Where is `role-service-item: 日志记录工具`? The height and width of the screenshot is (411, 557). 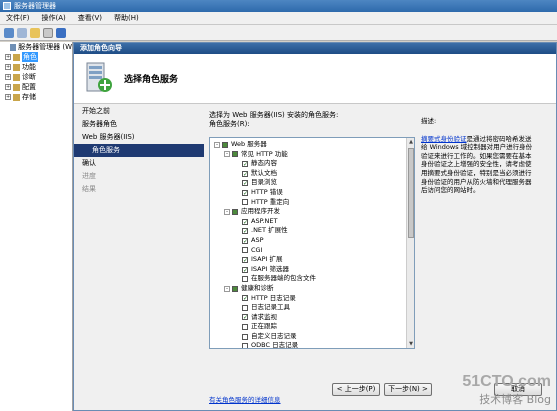
role-service-item: 日志记录工具 is located at coordinates (314, 308).